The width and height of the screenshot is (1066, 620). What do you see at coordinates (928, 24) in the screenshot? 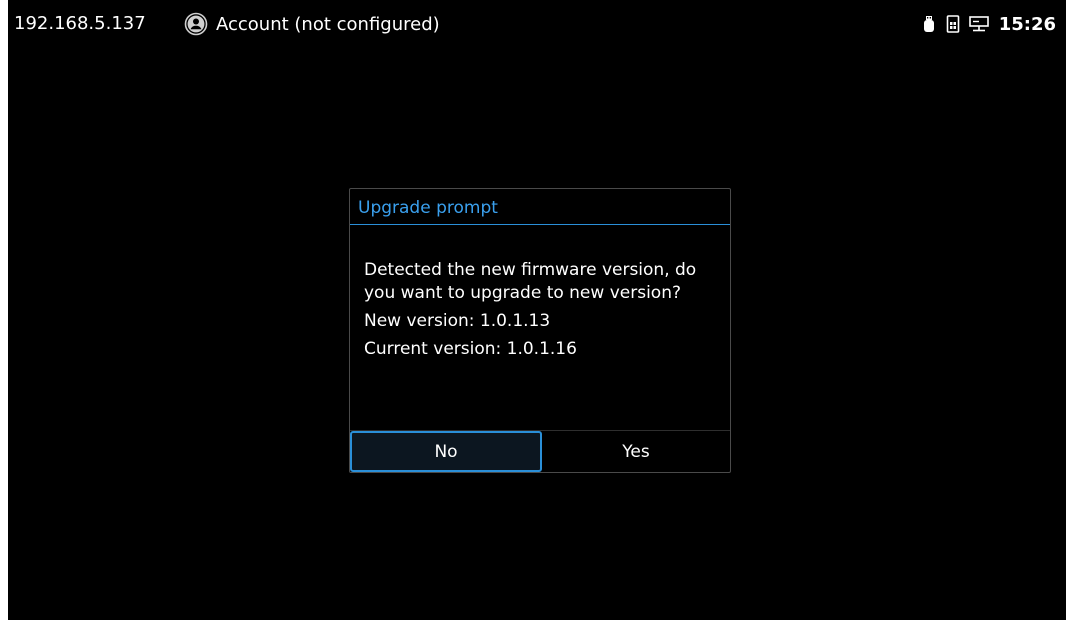
I see `usb-icon` at bounding box center [928, 24].